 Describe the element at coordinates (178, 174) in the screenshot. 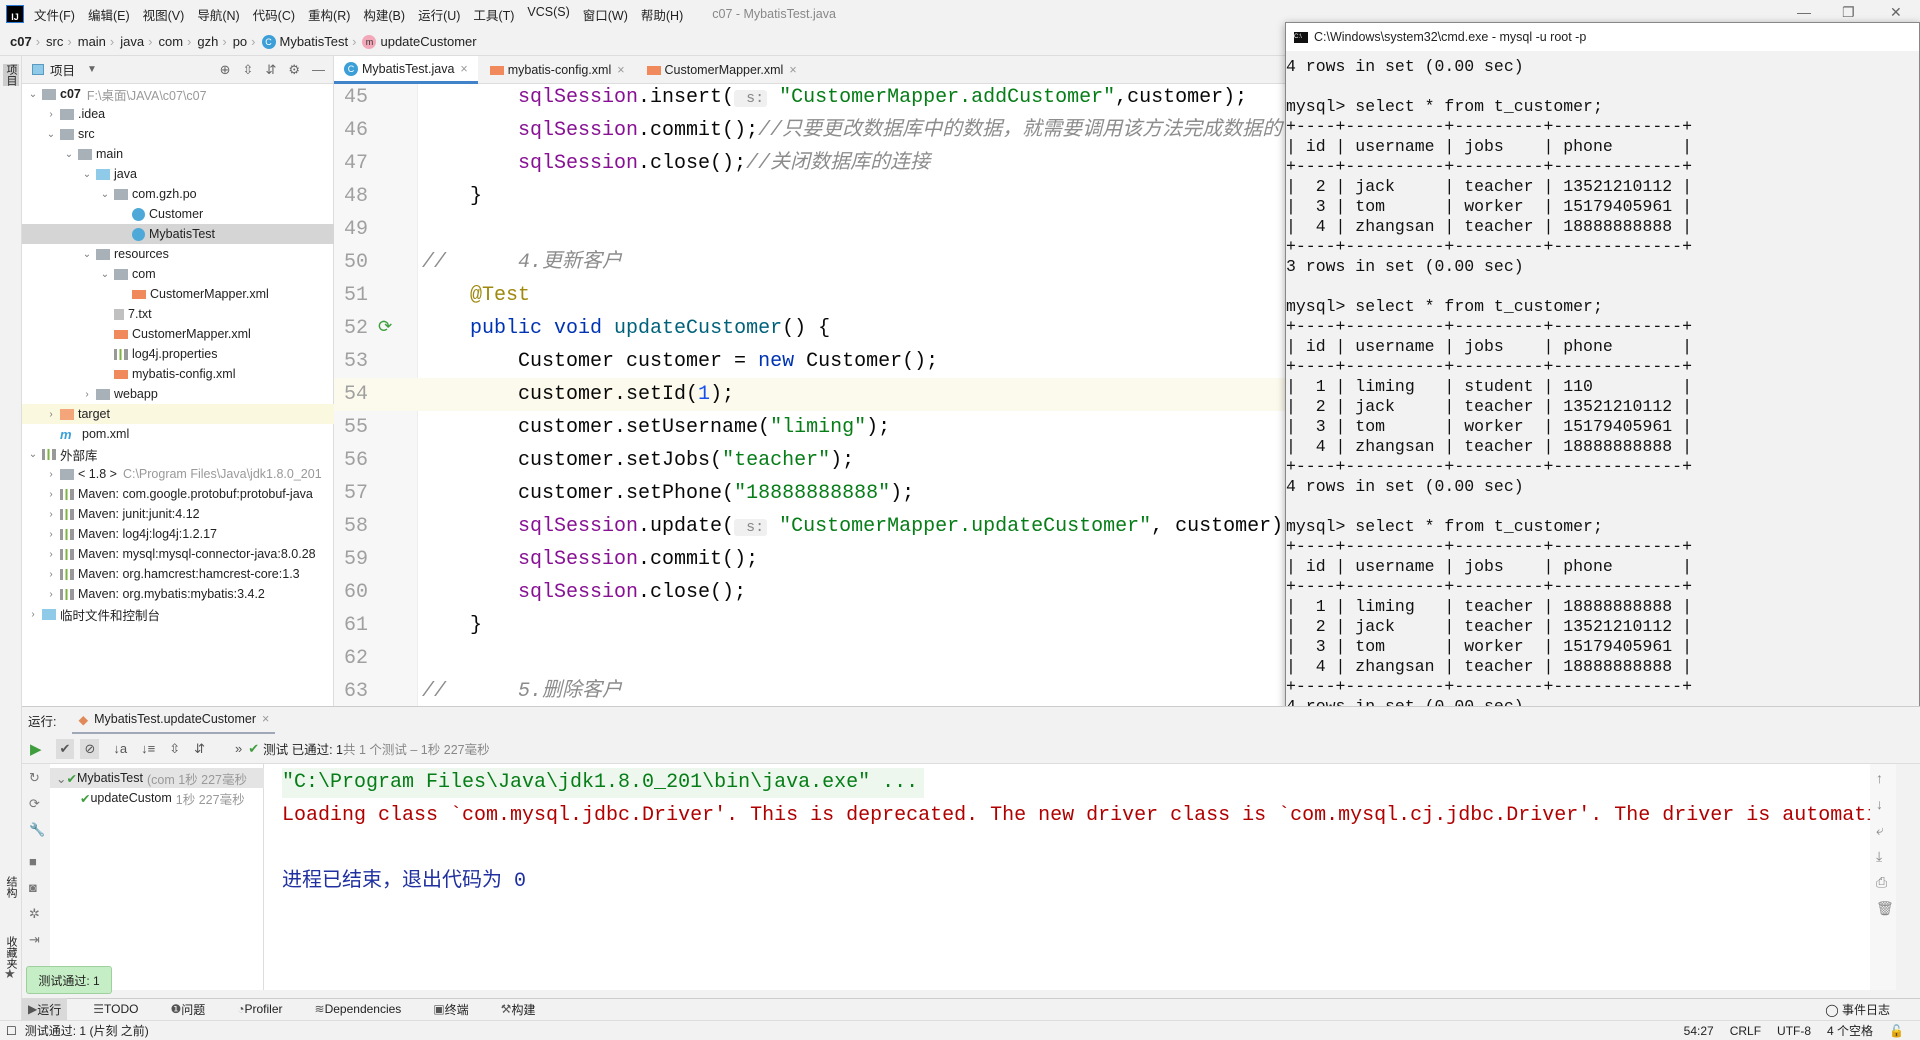

I see `tree-item: ⌄ java` at that location.